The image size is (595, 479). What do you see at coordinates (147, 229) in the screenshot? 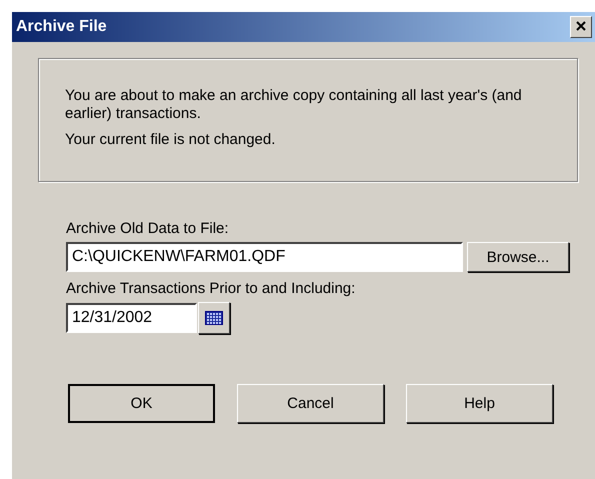
I see `field-label: Archive Old Data to File:` at bounding box center [147, 229].